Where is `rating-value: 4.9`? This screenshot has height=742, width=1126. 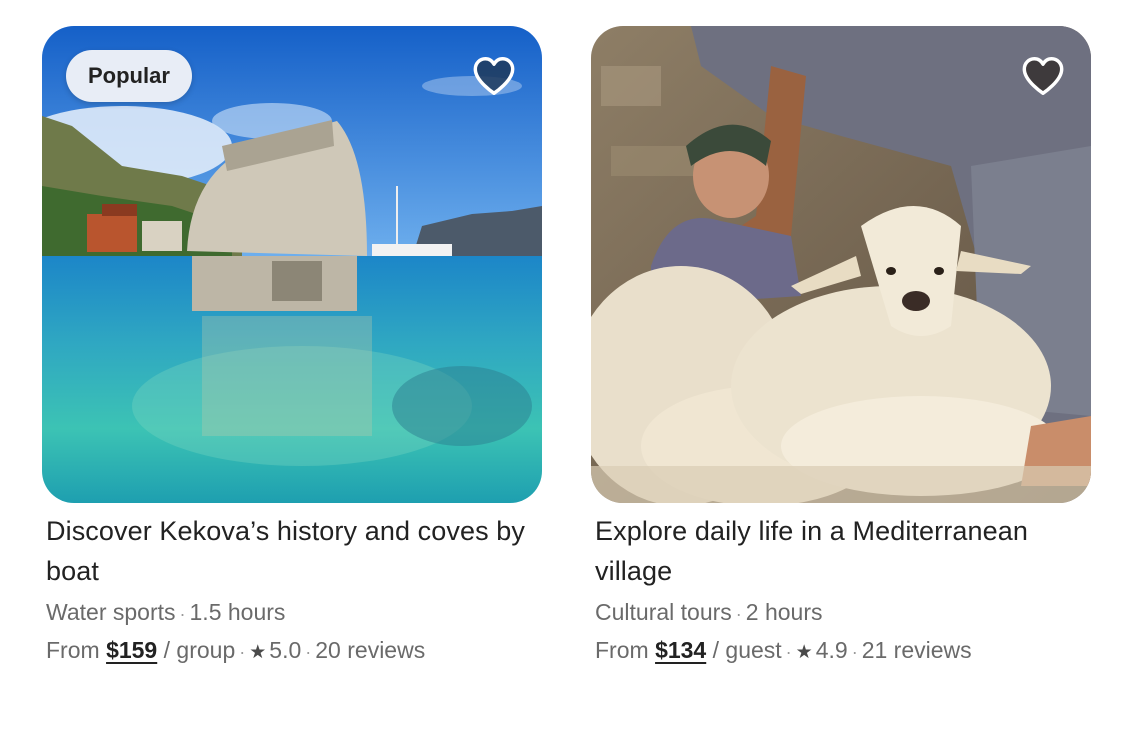 rating-value: 4.9 is located at coordinates (831, 650).